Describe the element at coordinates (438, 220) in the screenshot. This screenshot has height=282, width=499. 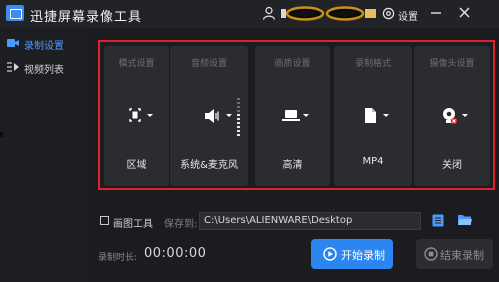
I see `file-list-icon` at that location.